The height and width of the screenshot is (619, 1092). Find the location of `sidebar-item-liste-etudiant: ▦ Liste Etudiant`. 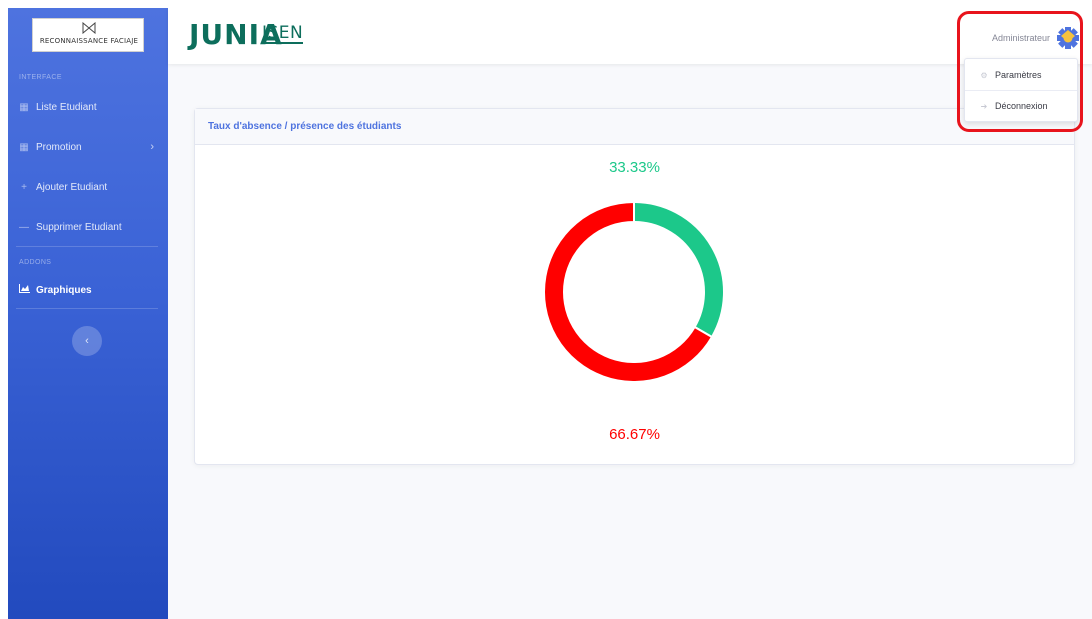

sidebar-item-liste-etudiant: ▦ Liste Etudiant is located at coordinates (88, 107).